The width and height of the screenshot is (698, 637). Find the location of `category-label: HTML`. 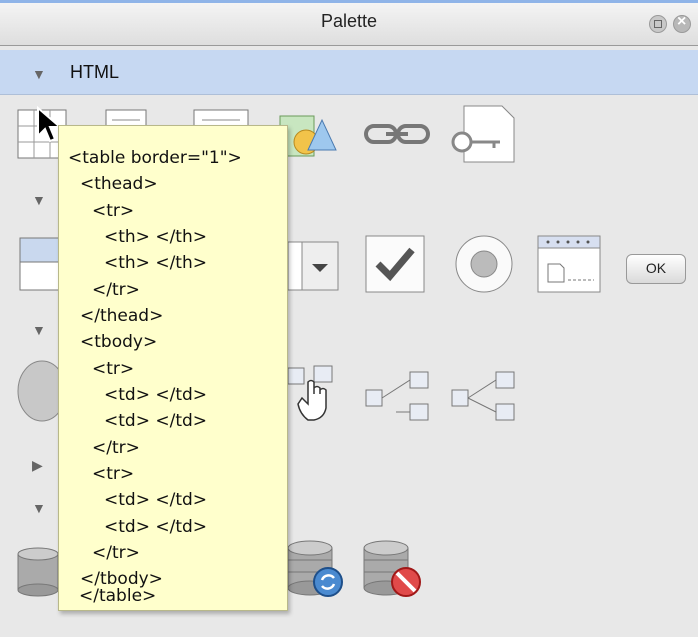

category-label: HTML is located at coordinates (94, 72).